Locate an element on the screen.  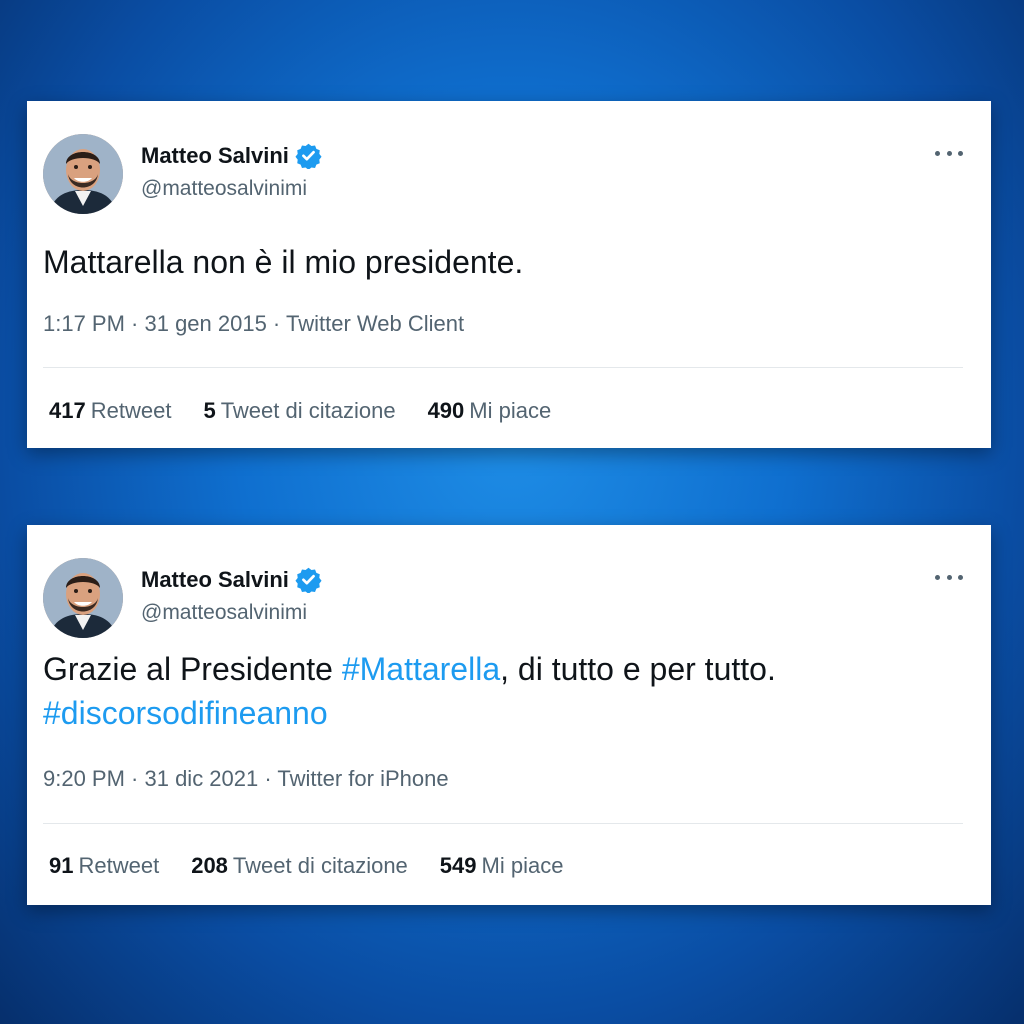
tweet-text-segment: Grazie al Presidente is located at coordinates (192, 669).